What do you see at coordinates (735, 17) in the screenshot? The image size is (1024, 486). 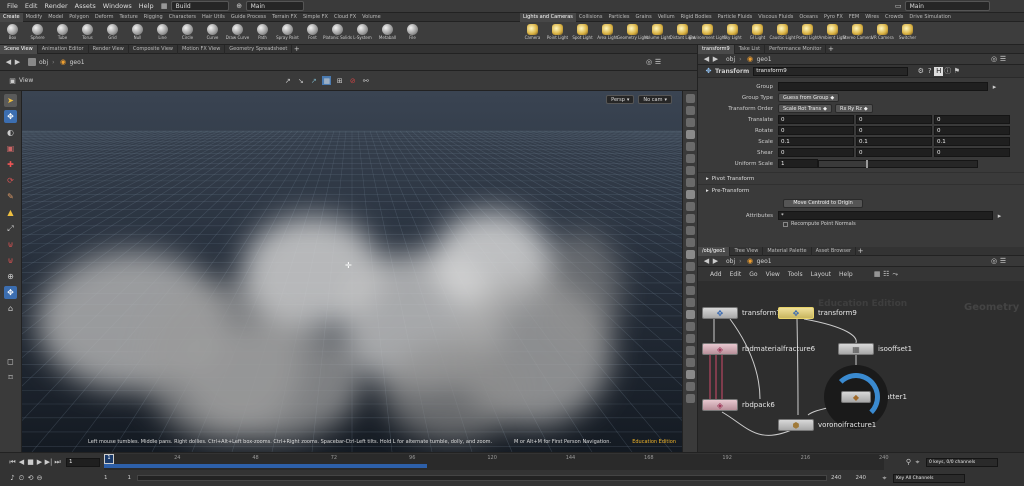 I see `shelf-tab-particle-fluids: Particle Fluids` at bounding box center [735, 17].